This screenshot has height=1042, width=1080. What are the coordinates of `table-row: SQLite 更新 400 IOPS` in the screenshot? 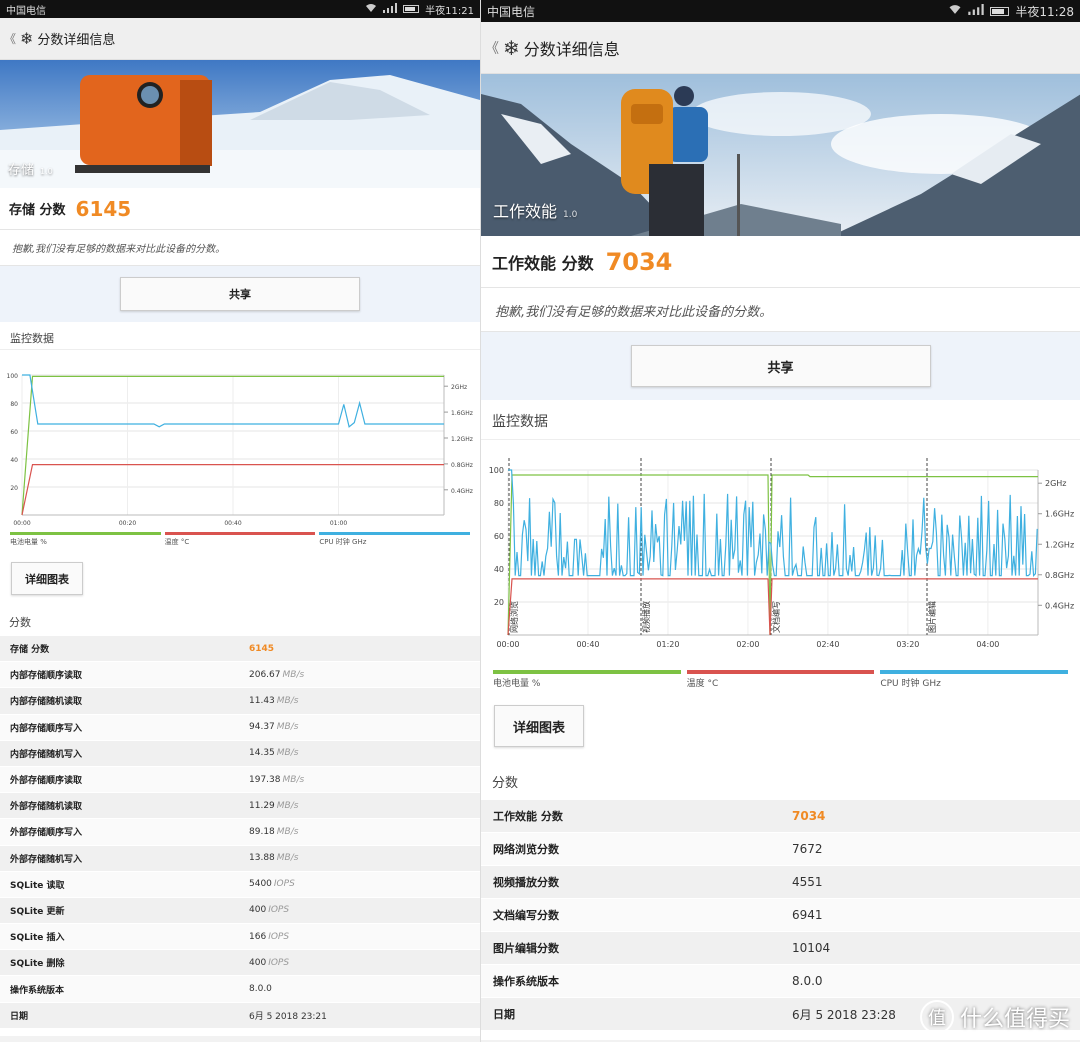 It's located at (240, 911).